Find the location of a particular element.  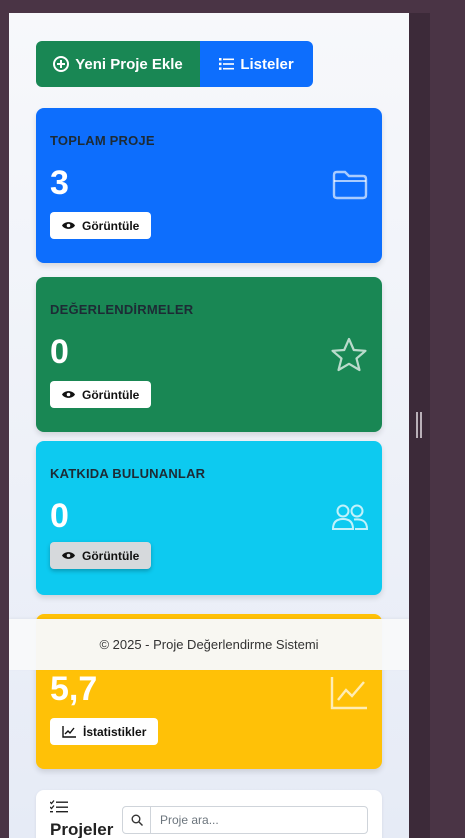

footer-text: © 2025 - Proje Değerlendirme Sistemi is located at coordinates (209, 644).